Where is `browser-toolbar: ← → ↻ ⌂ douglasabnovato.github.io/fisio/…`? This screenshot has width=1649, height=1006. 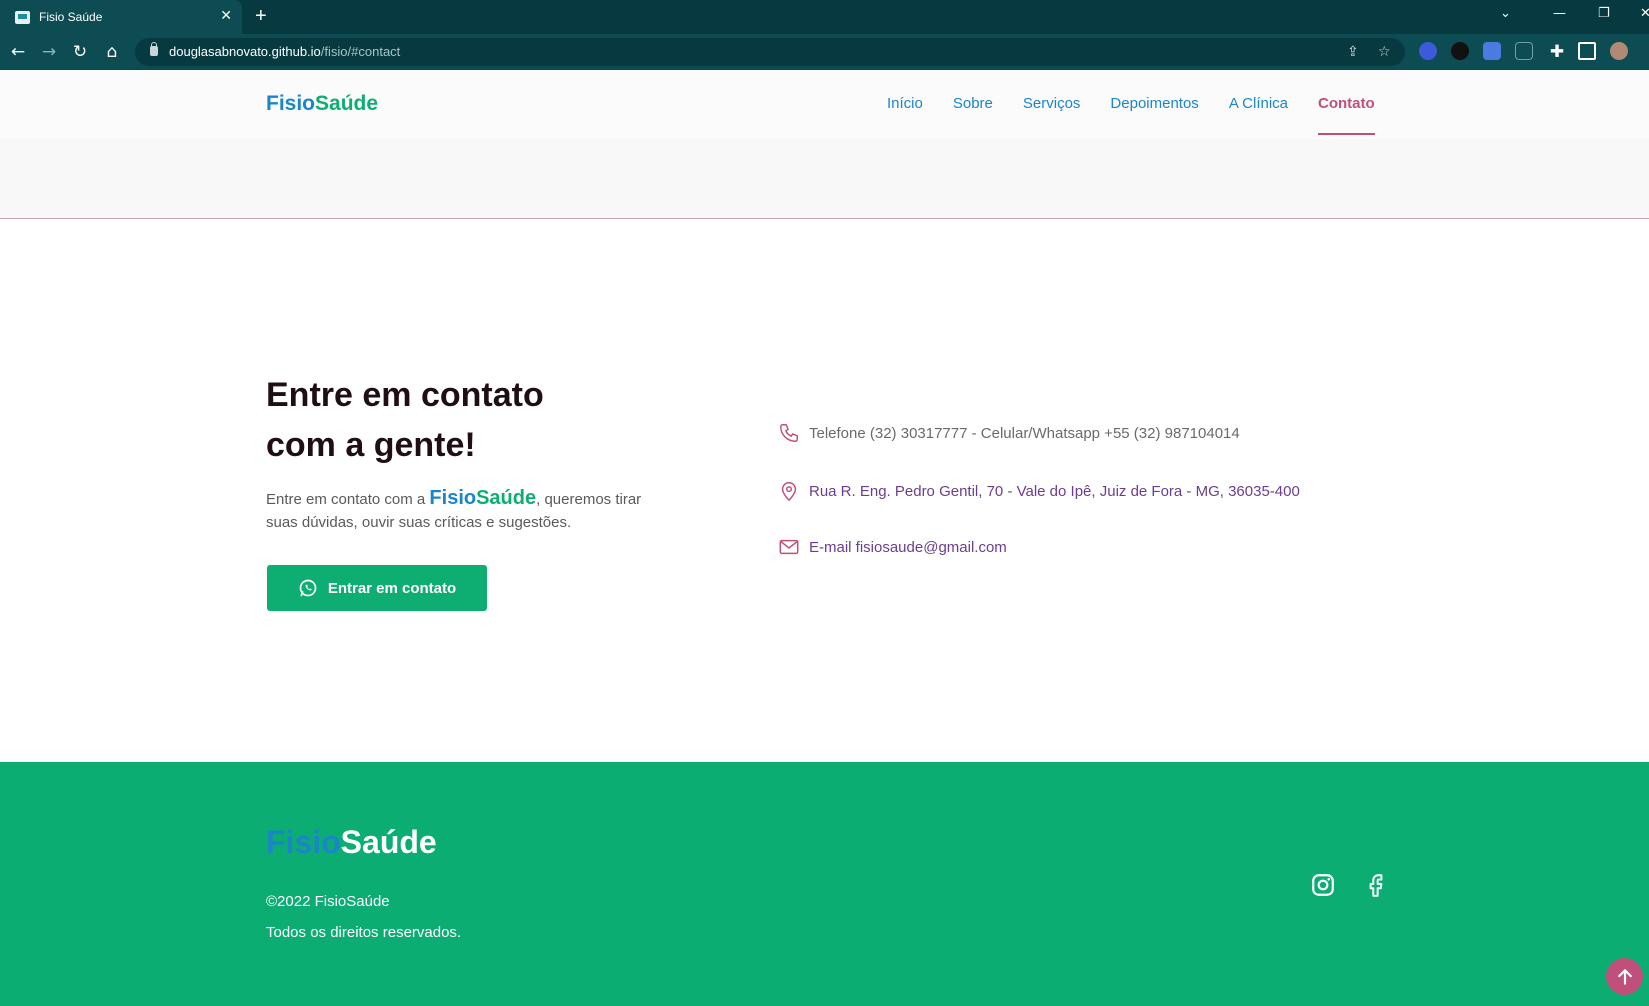 browser-toolbar: ← → ↻ ⌂ douglasabnovato.github.io/fisio/… is located at coordinates (824, 52).